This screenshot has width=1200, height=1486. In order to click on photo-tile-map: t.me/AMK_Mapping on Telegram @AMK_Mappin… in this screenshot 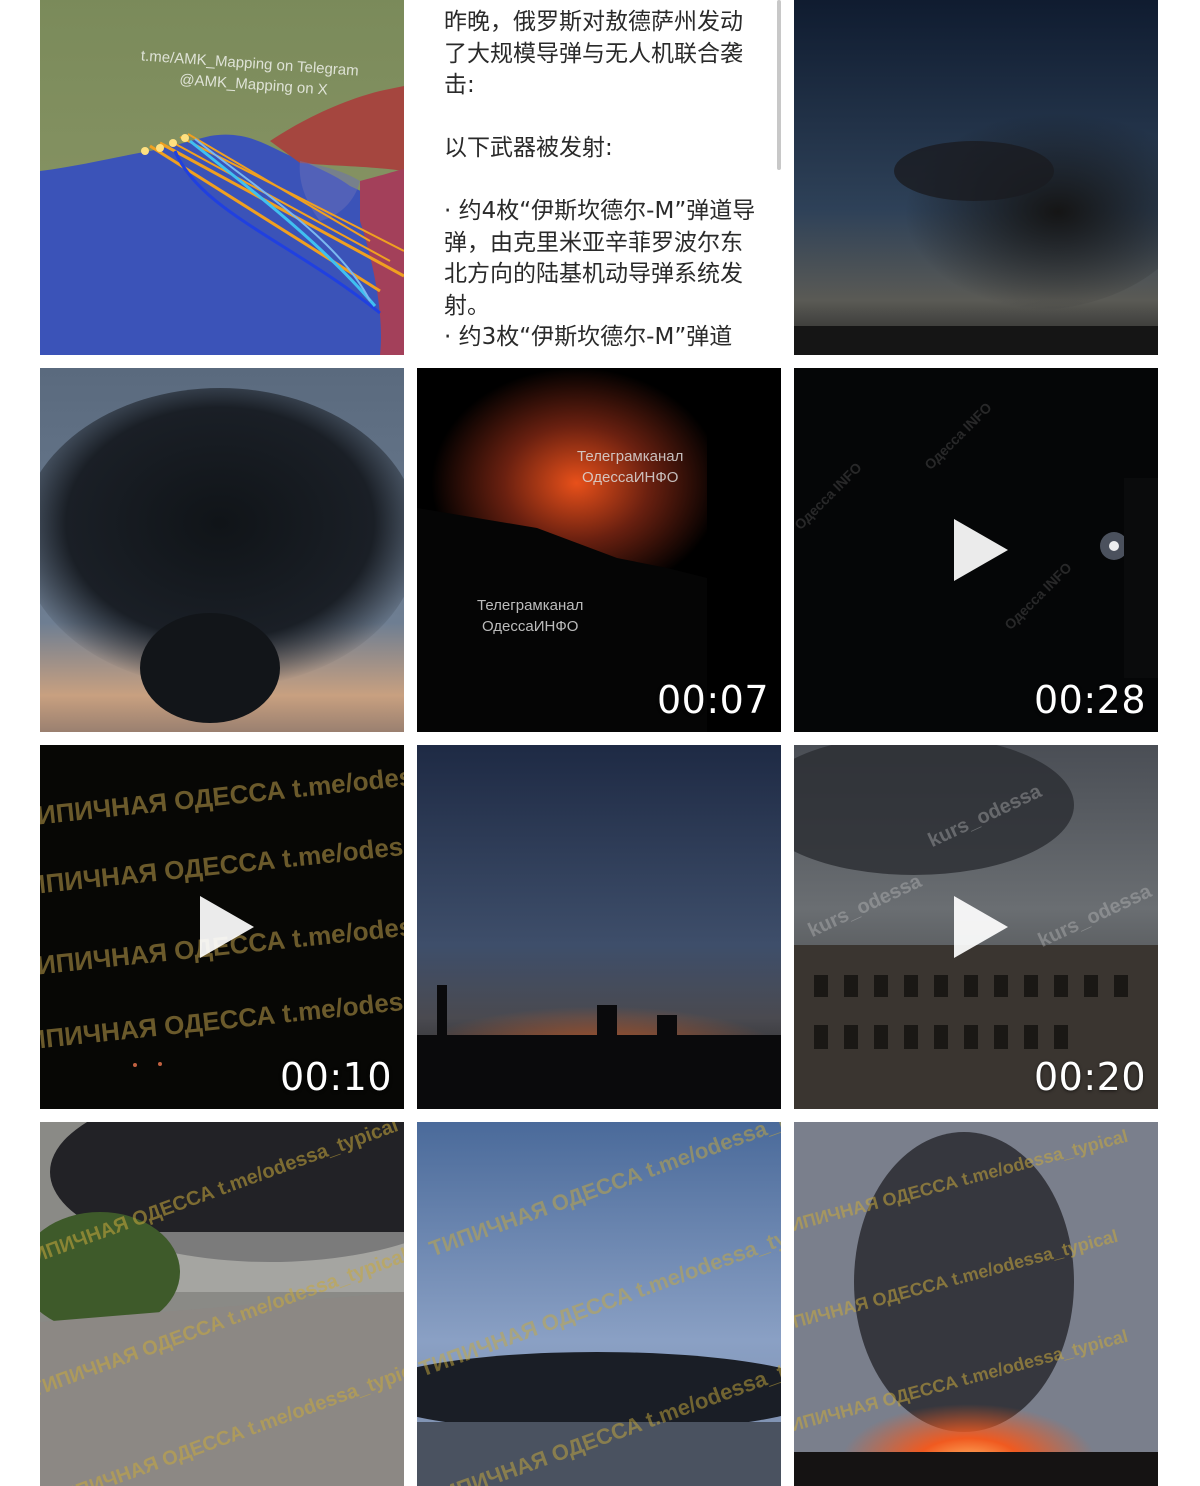, I will do `click(222, 177)`.